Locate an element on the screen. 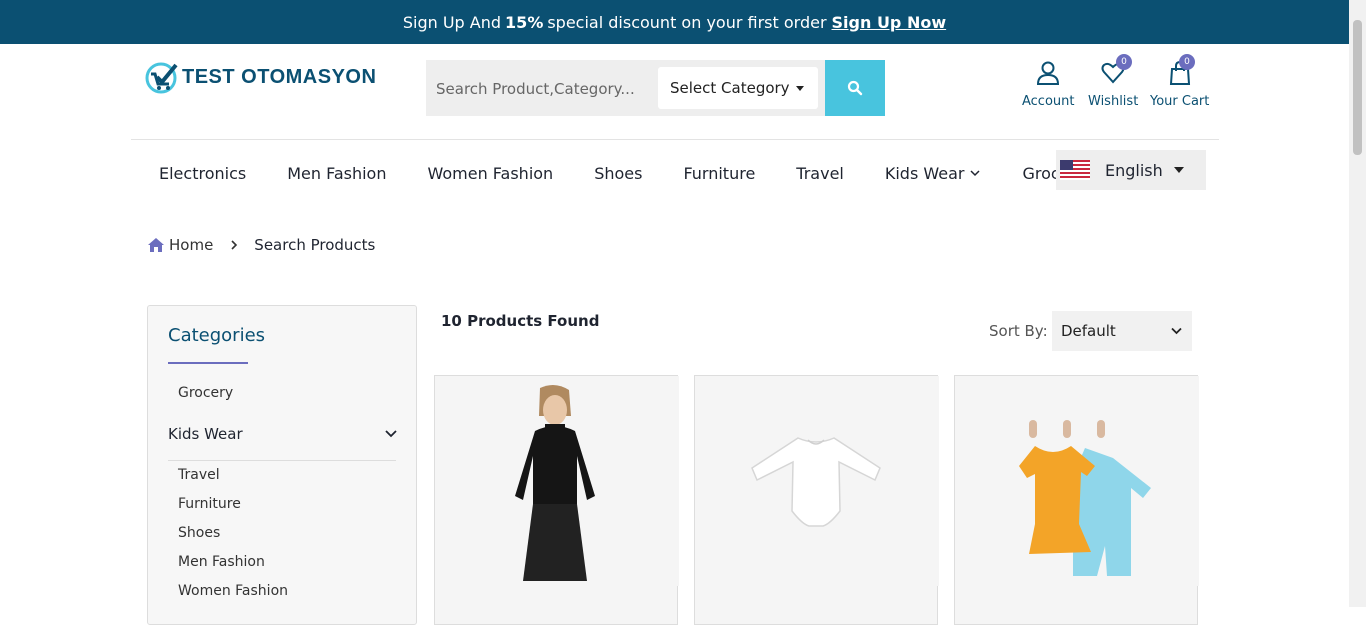  breadcrumb: Home Search Products is located at coordinates (261, 245).